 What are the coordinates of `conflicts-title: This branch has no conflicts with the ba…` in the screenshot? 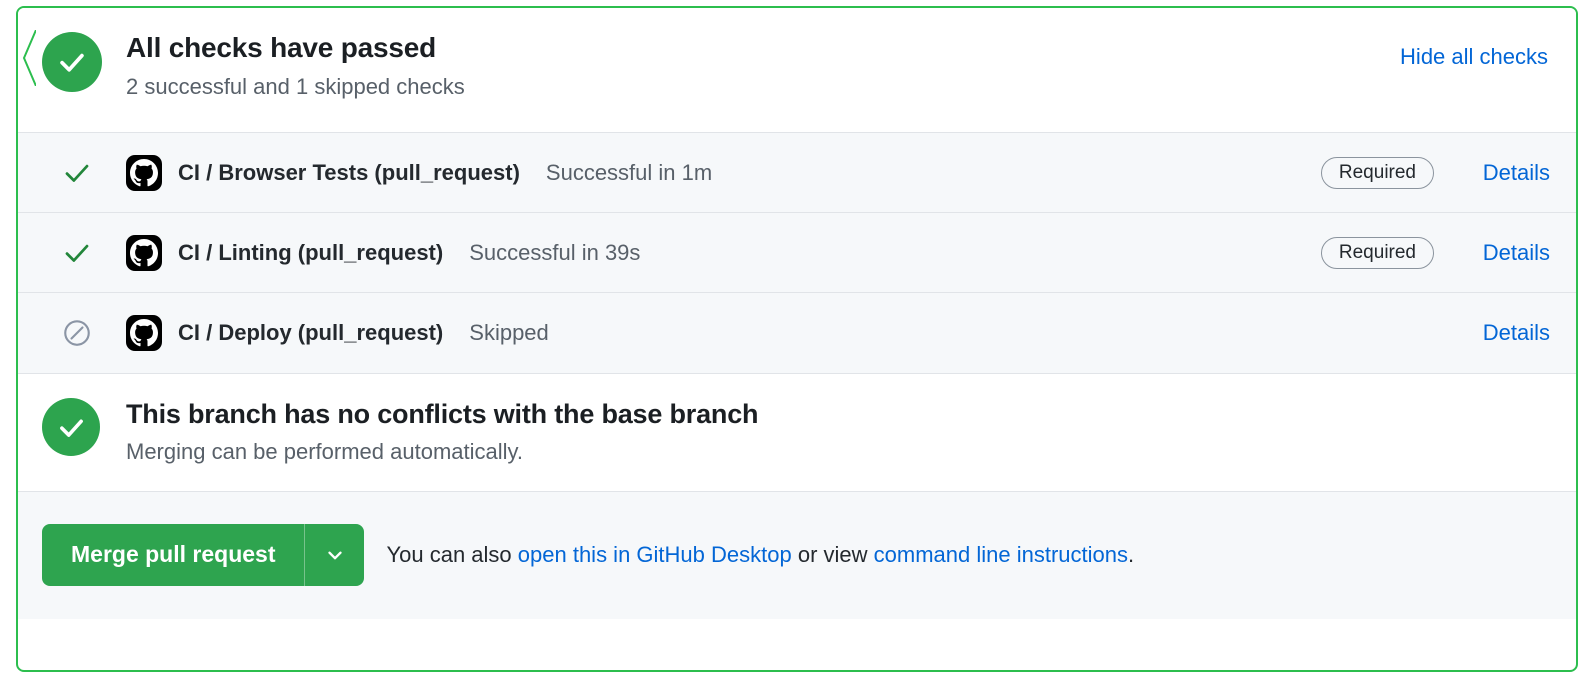 It's located at (442, 414).